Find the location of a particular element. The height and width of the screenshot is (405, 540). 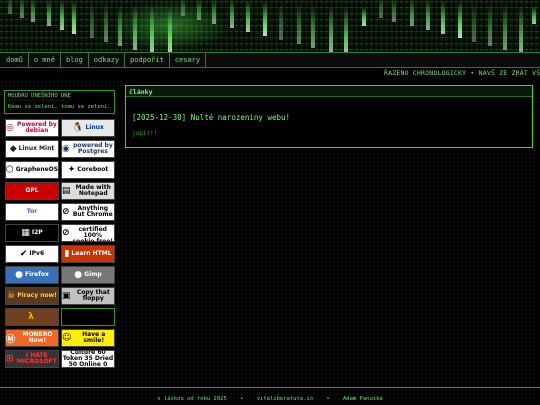

tor-badge: Tor is located at coordinates (32, 212).